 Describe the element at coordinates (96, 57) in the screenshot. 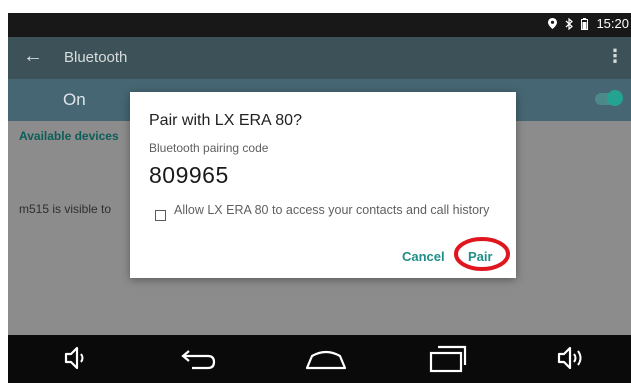

I see `app-title: Bluetooth` at that location.